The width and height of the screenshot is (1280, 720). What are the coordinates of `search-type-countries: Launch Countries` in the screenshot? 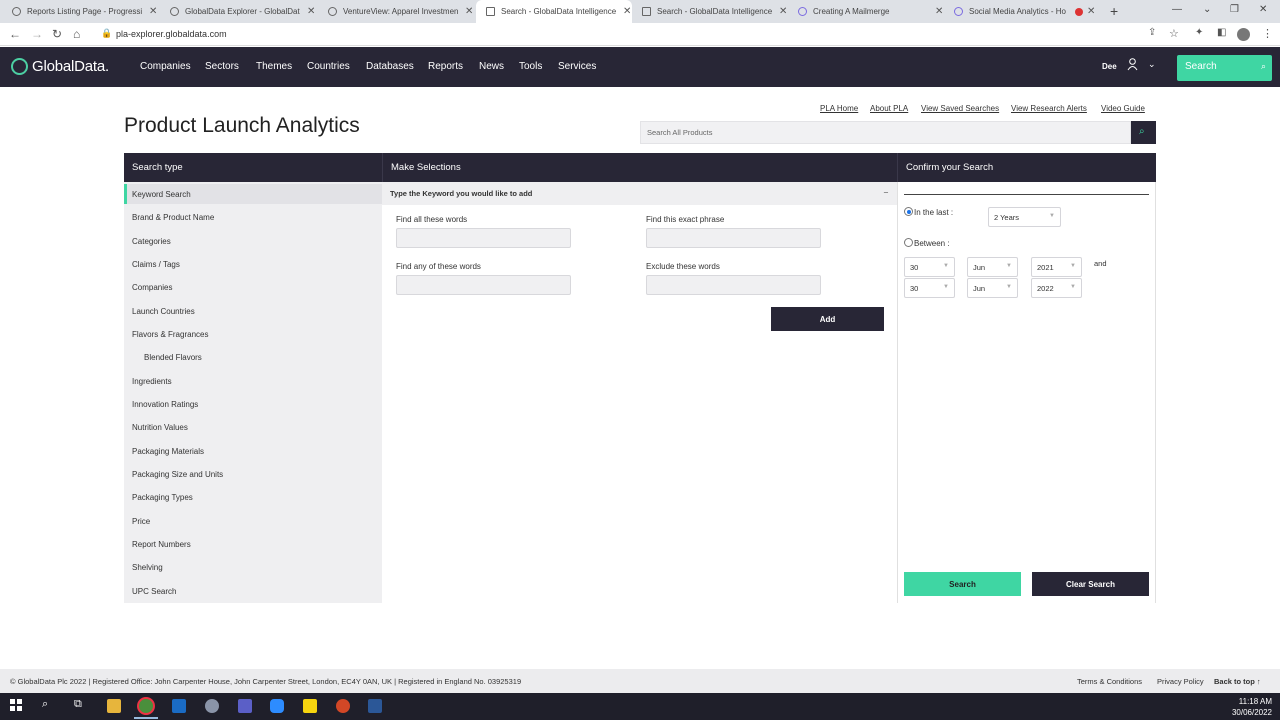 It's located at (163, 311).